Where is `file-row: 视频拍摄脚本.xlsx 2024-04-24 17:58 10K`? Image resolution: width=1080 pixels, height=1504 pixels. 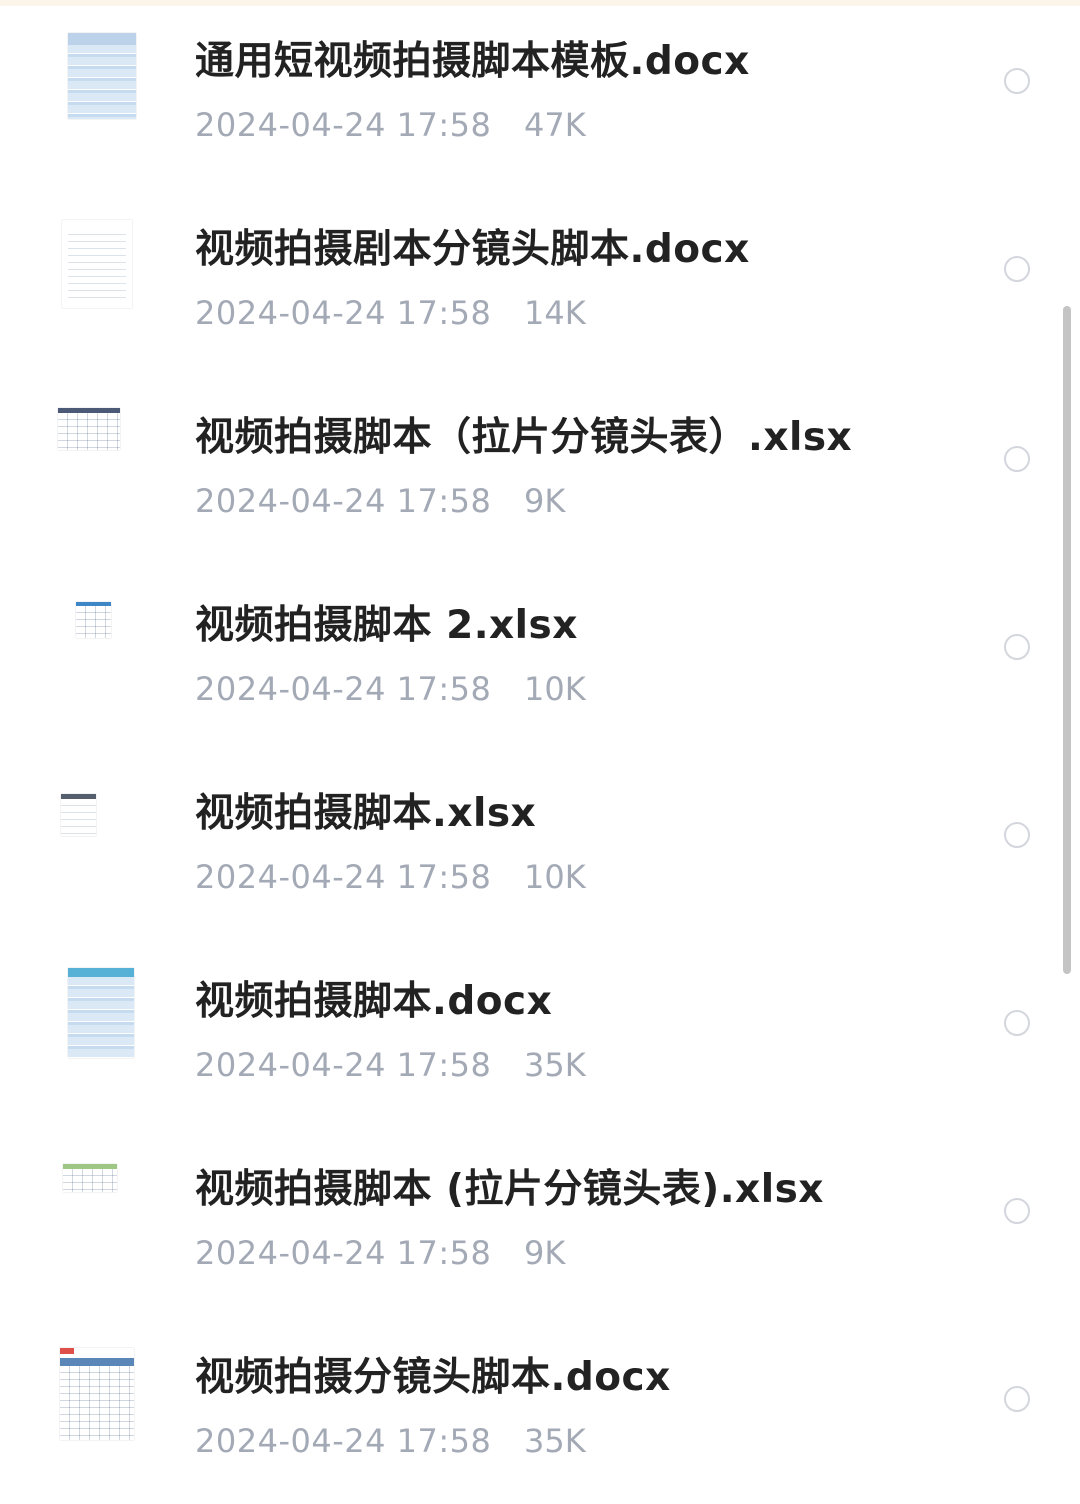 file-row: 视频拍摄脚本.xlsx 2024-04-24 17:58 10K is located at coordinates (540, 846).